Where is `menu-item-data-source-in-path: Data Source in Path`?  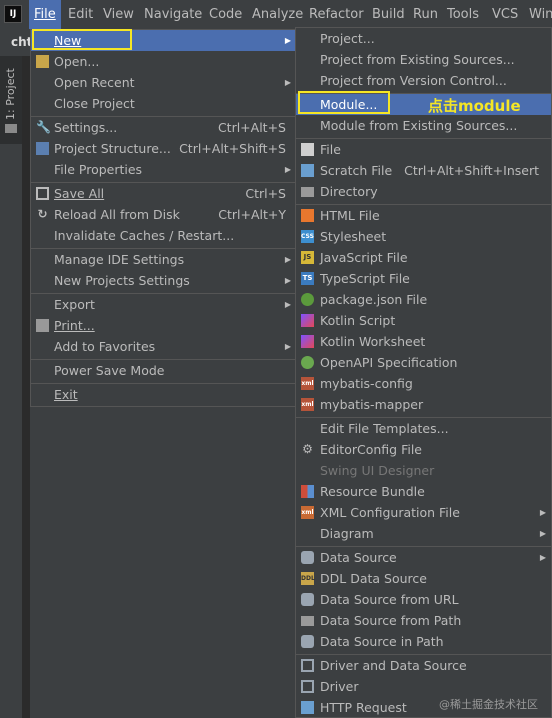 menu-item-data-source-in-path: Data Source in Path is located at coordinates (423, 641).